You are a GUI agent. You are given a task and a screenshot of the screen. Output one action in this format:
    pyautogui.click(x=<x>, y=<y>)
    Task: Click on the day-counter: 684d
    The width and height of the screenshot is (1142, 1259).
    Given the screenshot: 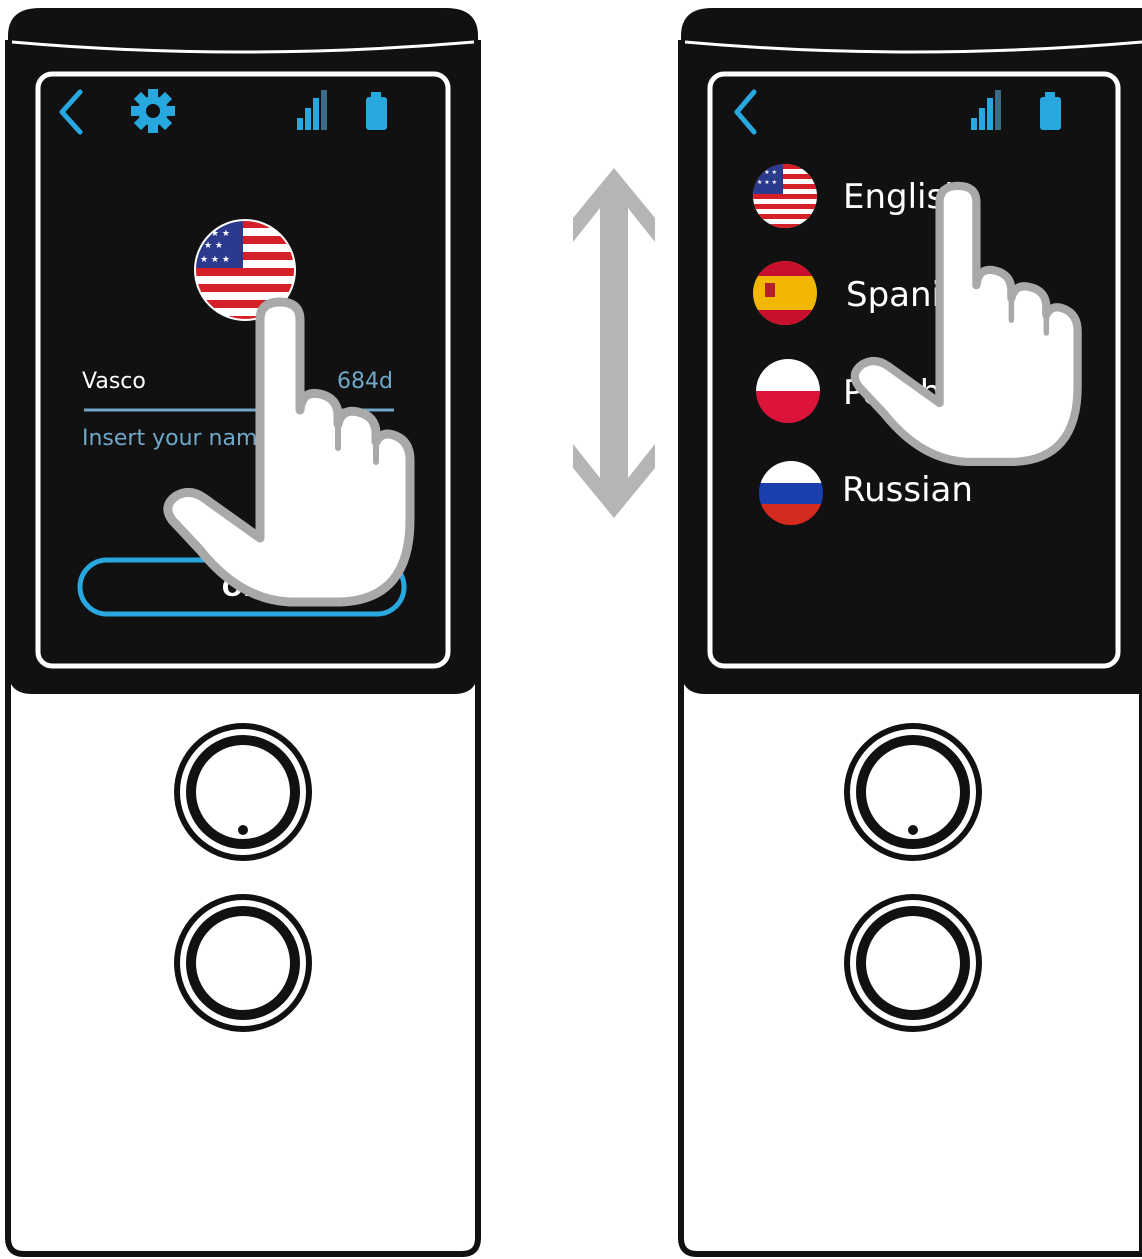 What is the action you would take?
    pyautogui.click(x=365, y=381)
    